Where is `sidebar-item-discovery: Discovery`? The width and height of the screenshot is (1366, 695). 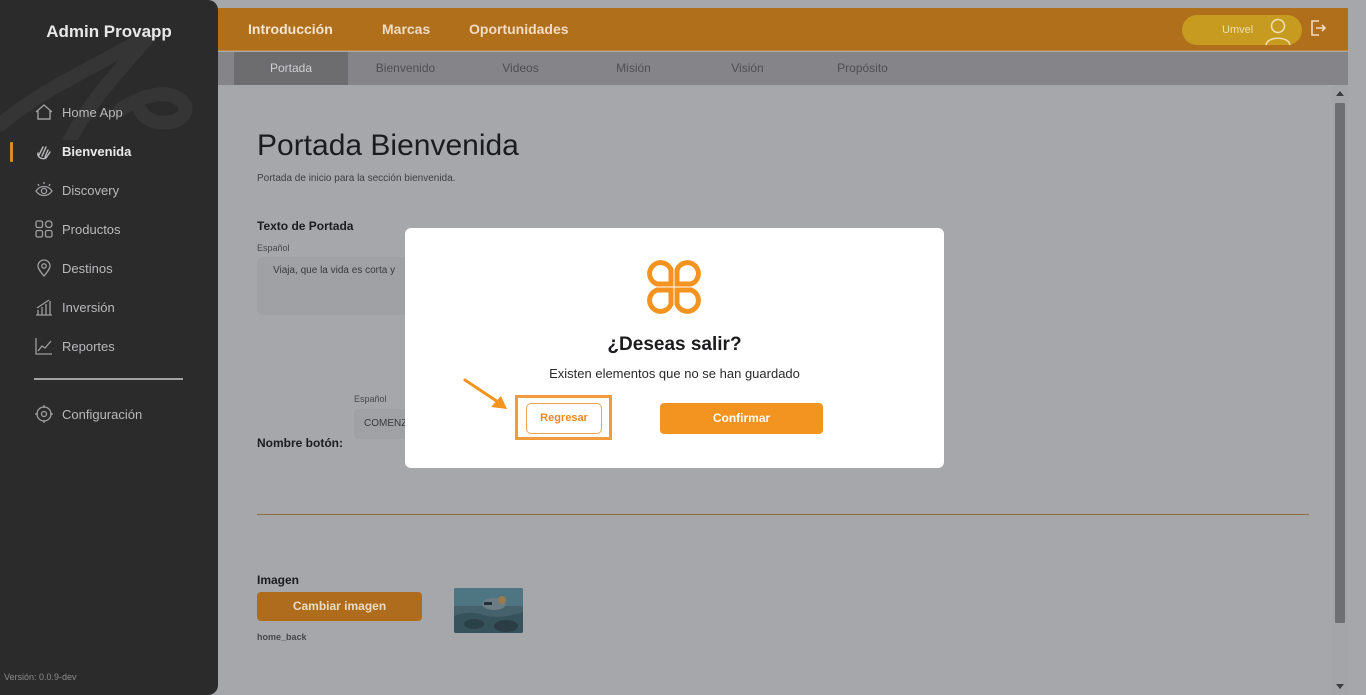
sidebar-item-discovery: Discovery is located at coordinates (76, 190).